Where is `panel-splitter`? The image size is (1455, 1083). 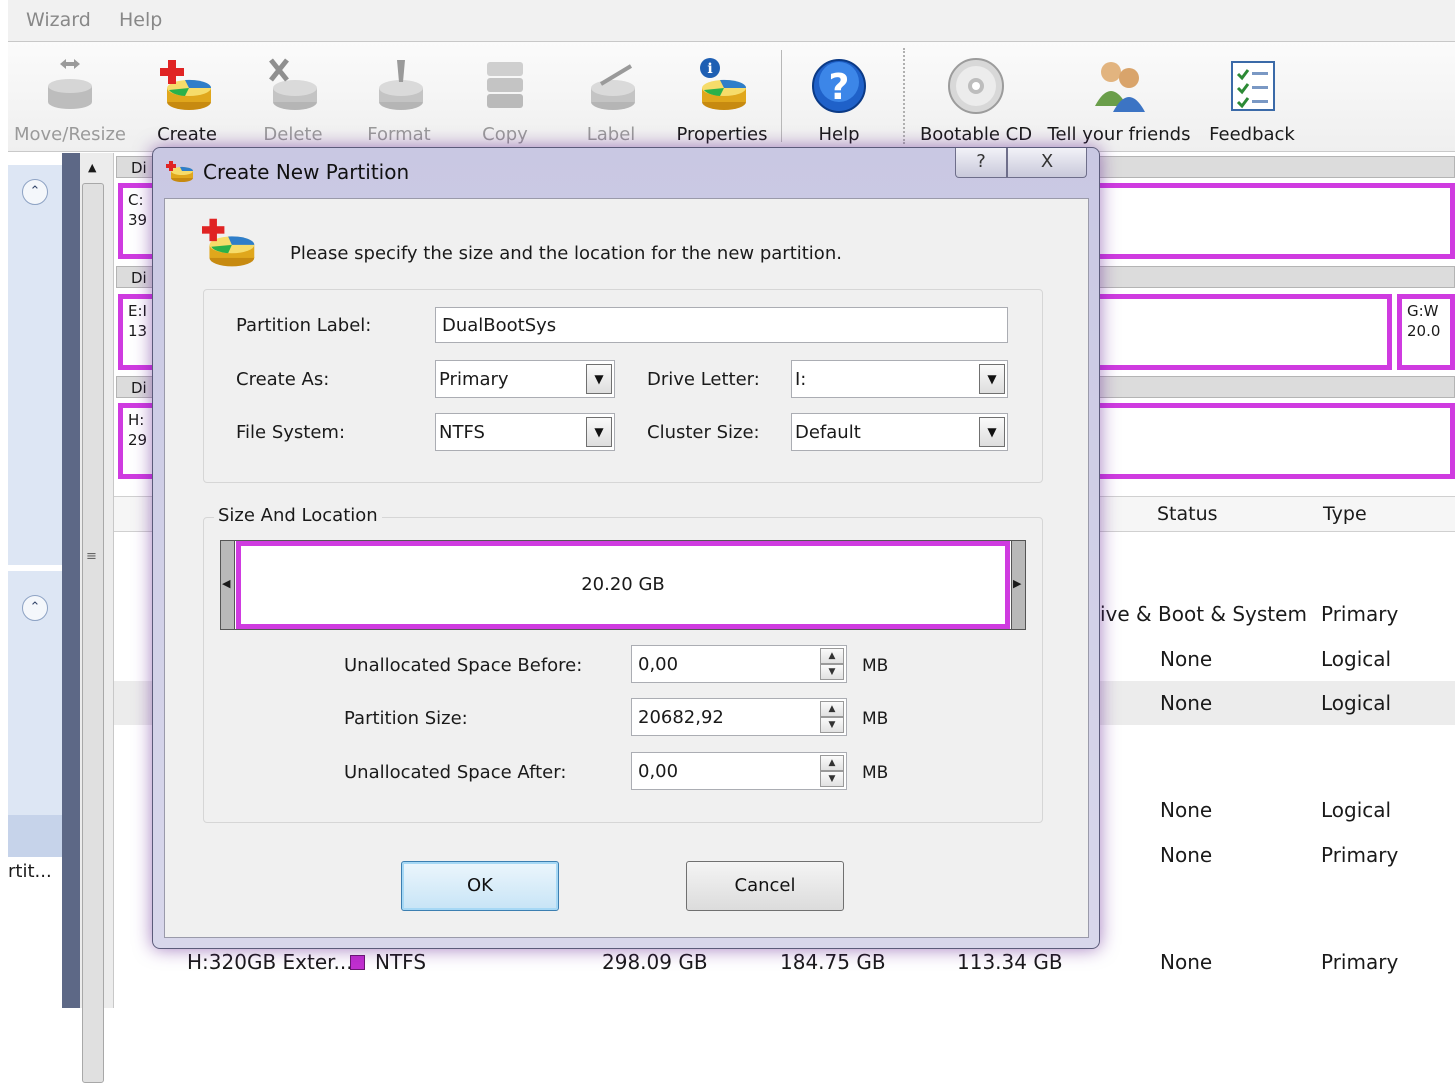 panel-splitter is located at coordinates (71, 580).